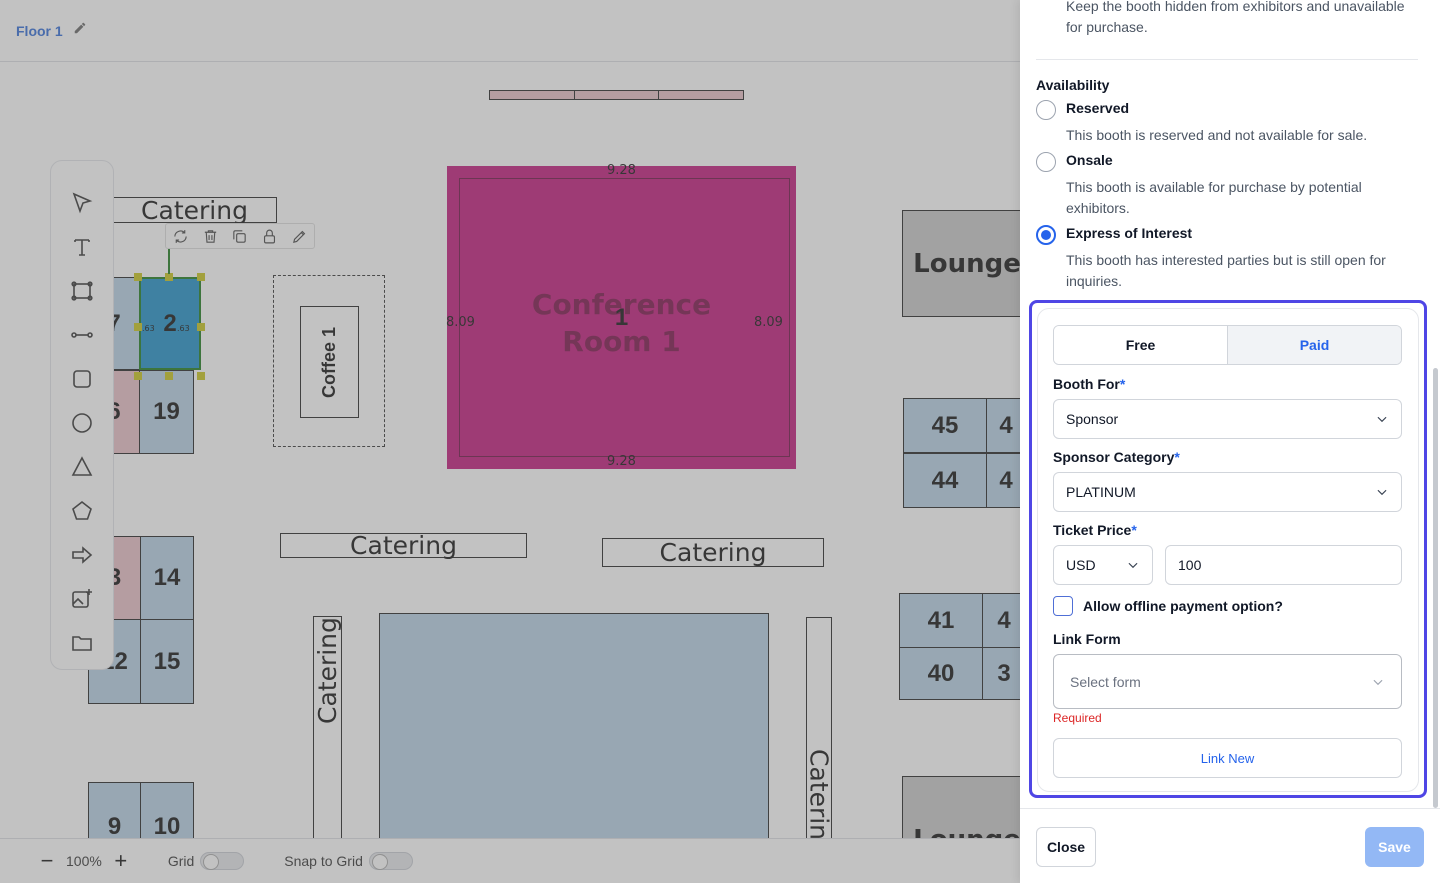 This screenshot has height=883, width=1440. What do you see at coordinates (1314, 345) in the screenshot?
I see `paid-option: Paid` at bounding box center [1314, 345].